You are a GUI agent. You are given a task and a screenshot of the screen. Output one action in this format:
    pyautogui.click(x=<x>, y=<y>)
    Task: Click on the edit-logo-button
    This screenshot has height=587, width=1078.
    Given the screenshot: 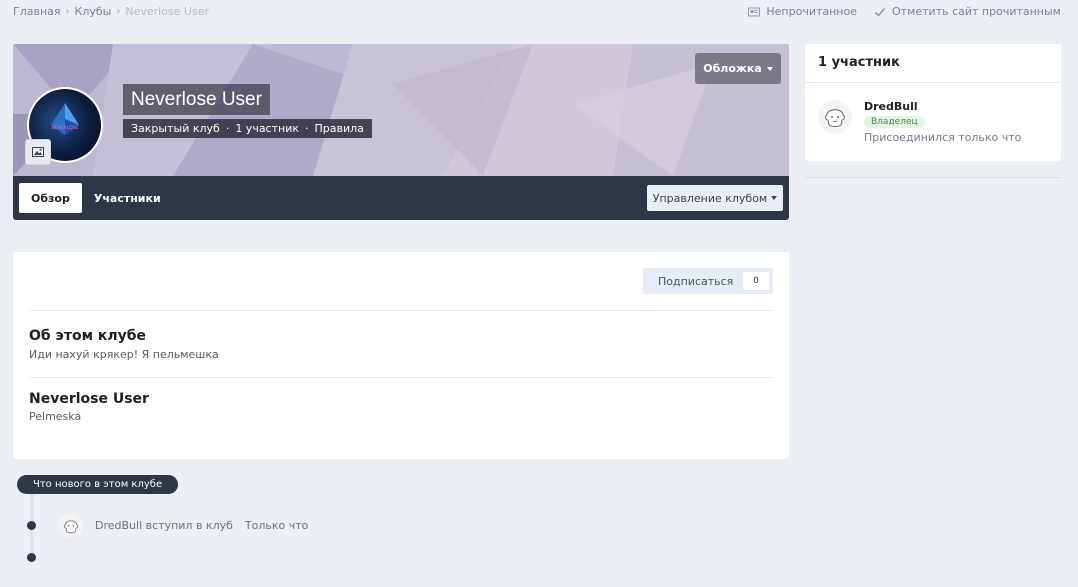 What is the action you would take?
    pyautogui.click(x=38, y=152)
    